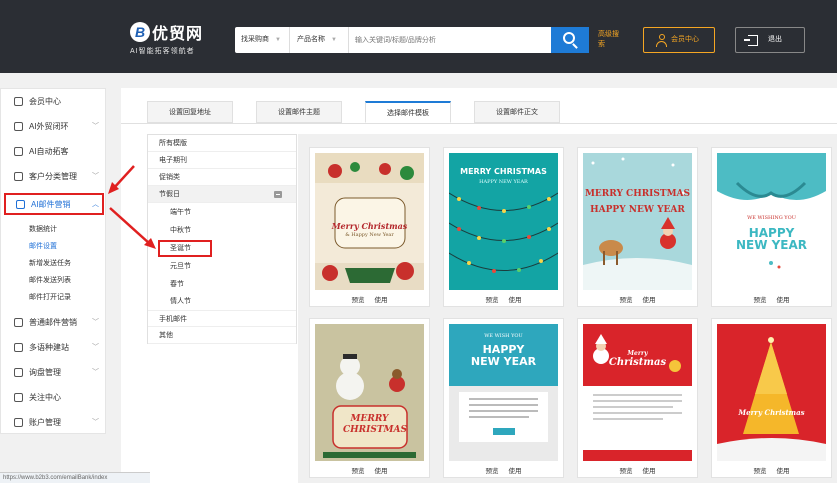 The height and width of the screenshot is (483, 837). I want to click on browser-status-url: https://www.b2b3.com/emailBank/index, so click(75, 477).